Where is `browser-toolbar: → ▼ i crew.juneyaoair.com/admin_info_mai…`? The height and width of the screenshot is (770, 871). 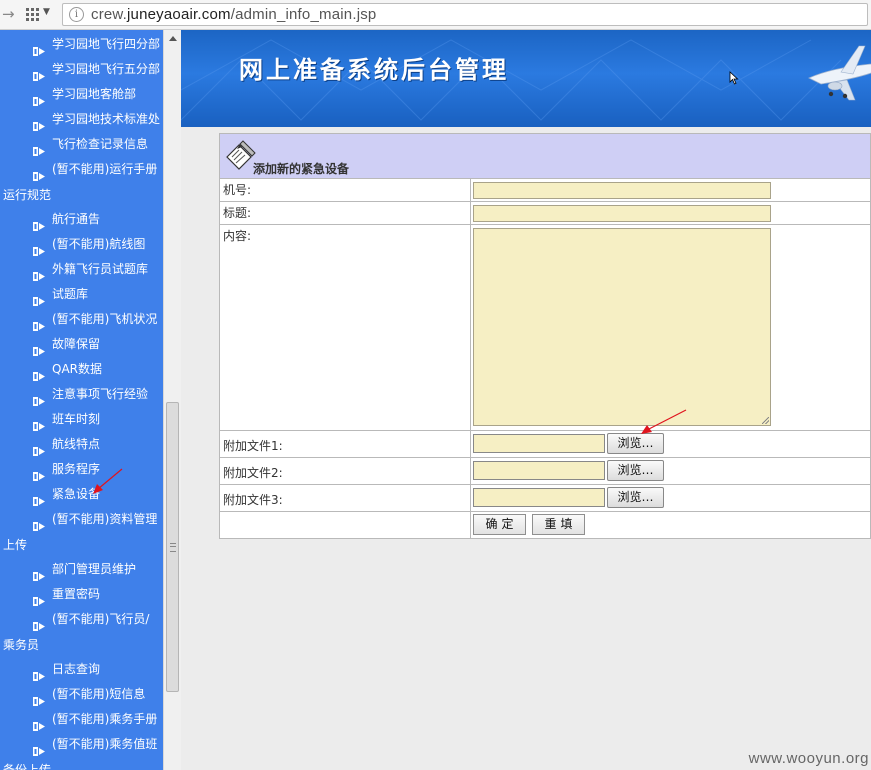 browser-toolbar: → ▼ i crew.juneyaoair.com/admin_info_mai… is located at coordinates (435, 15).